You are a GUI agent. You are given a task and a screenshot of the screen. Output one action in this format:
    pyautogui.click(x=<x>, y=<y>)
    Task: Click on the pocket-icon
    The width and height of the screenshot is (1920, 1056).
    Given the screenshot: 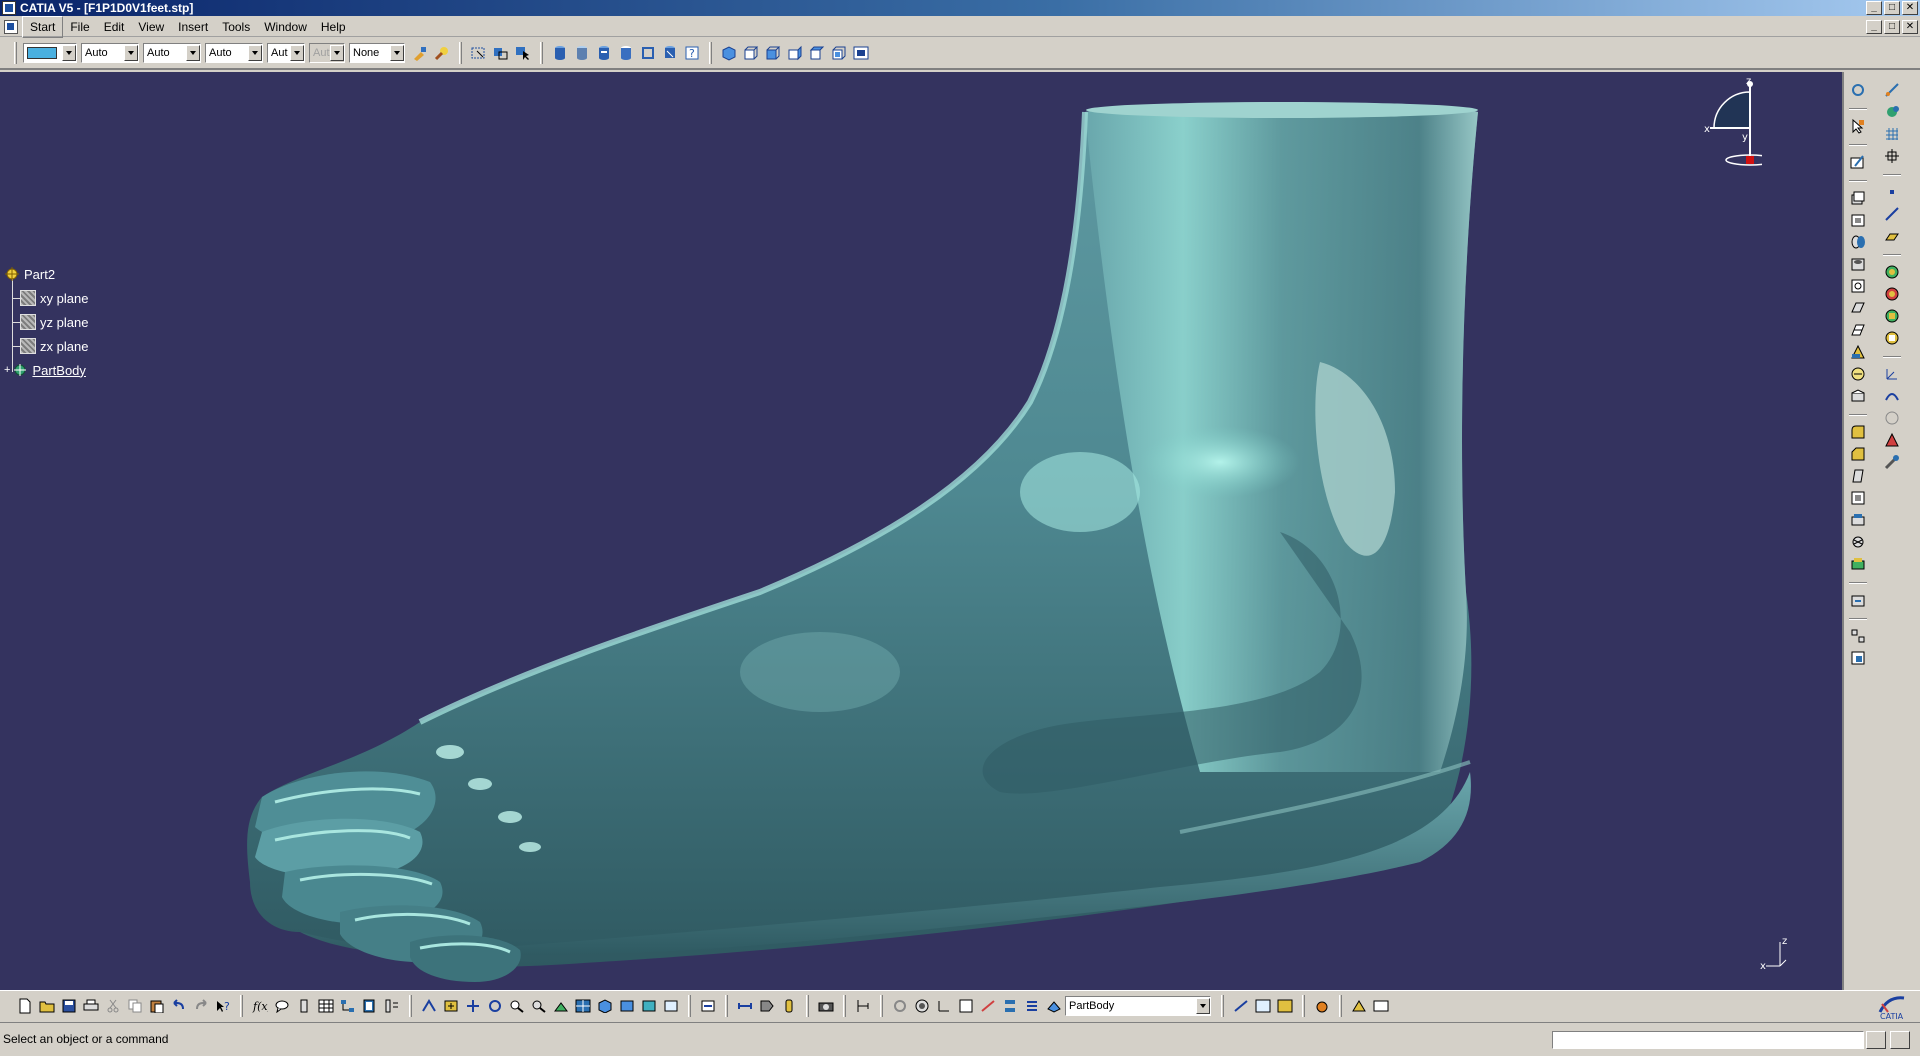 What is the action you would take?
    pyautogui.click(x=1858, y=220)
    